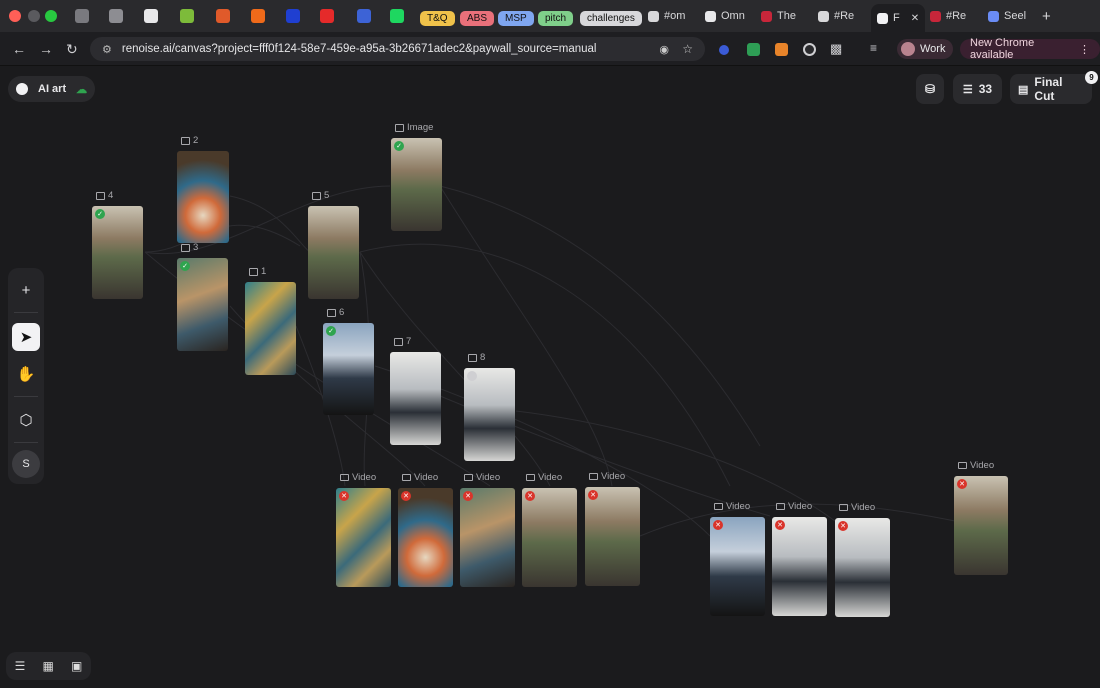 This screenshot has width=1100, height=688. What do you see at coordinates (416, 176) in the screenshot?
I see `image-node: Image ✓` at bounding box center [416, 176].